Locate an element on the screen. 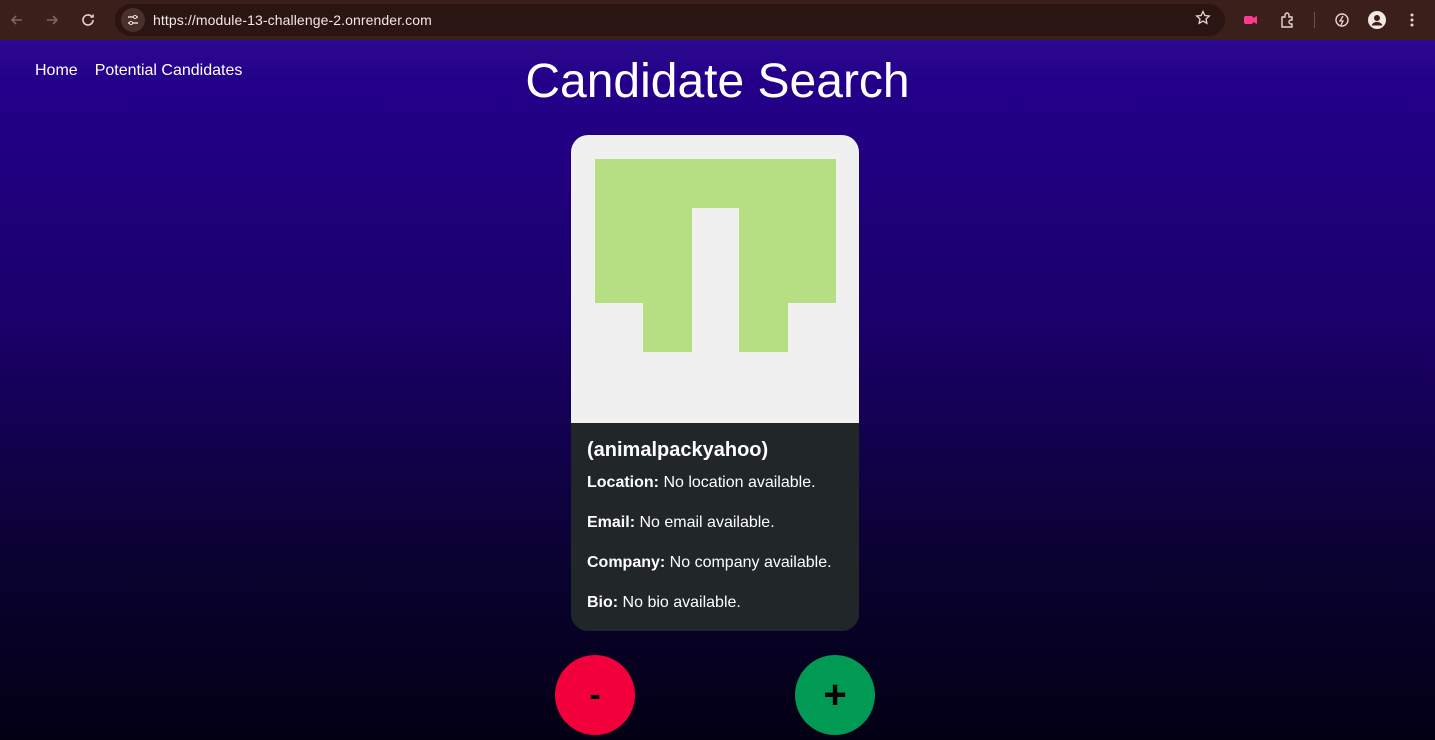  bookmark-star-icon is located at coordinates (1203, 20).